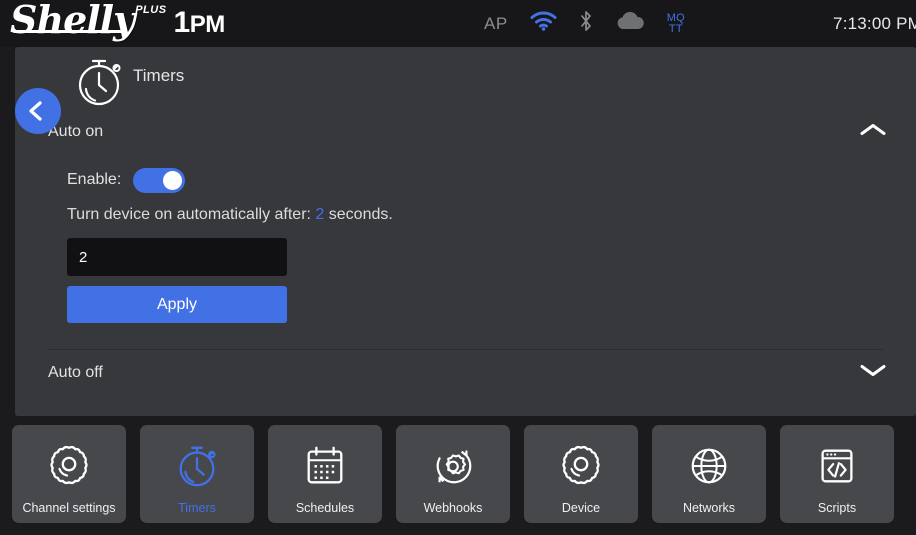  I want to click on brand-name: Shelly, so click(72, 21).